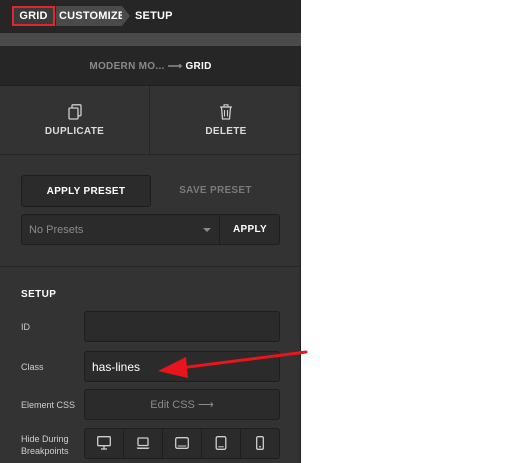 Image resolution: width=505 pixels, height=463 pixels. What do you see at coordinates (154, 16) in the screenshot?
I see `breadcrumb-setup: SETUP` at bounding box center [154, 16].